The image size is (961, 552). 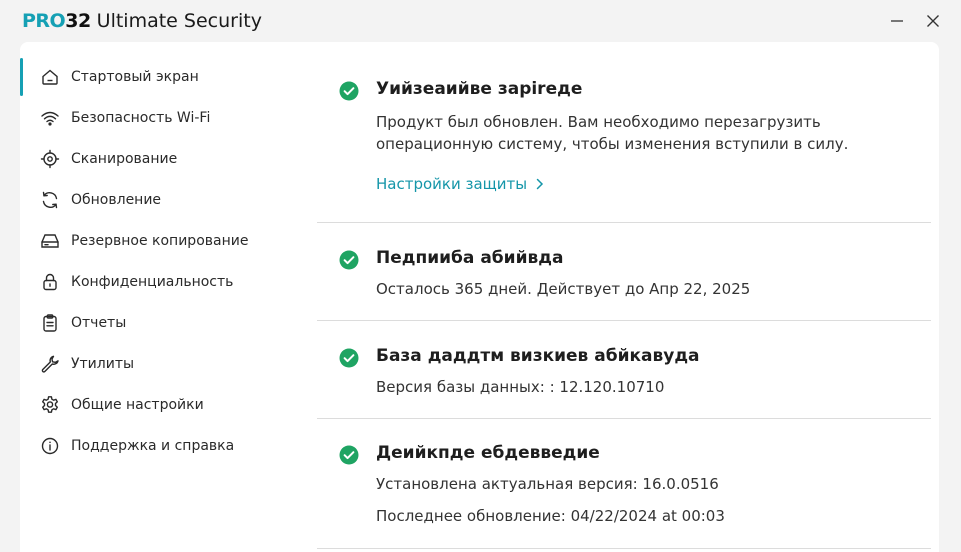 I want to click on sidebar-item-label: Общие настройки, so click(x=137, y=404).